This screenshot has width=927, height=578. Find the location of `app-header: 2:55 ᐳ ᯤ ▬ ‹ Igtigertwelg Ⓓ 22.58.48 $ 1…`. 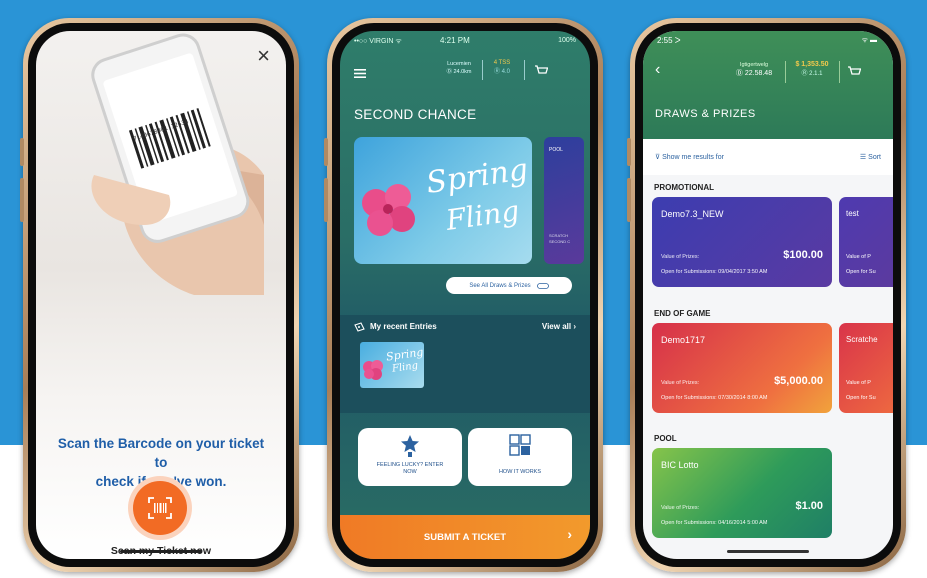

app-header: 2:55 ᐳ ᯤ ▬ ‹ Igtigertwelg Ⓓ 22.58.48 $ 1… is located at coordinates (768, 85).